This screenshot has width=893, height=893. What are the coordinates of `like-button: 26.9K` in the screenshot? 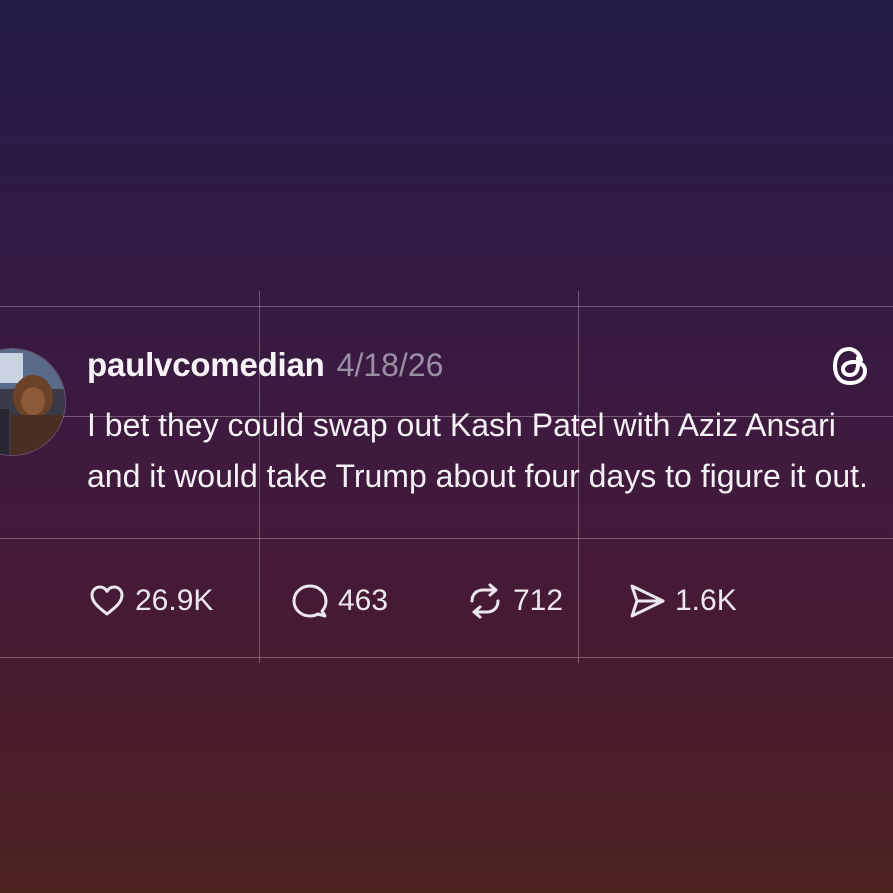 It's located at (150, 601).